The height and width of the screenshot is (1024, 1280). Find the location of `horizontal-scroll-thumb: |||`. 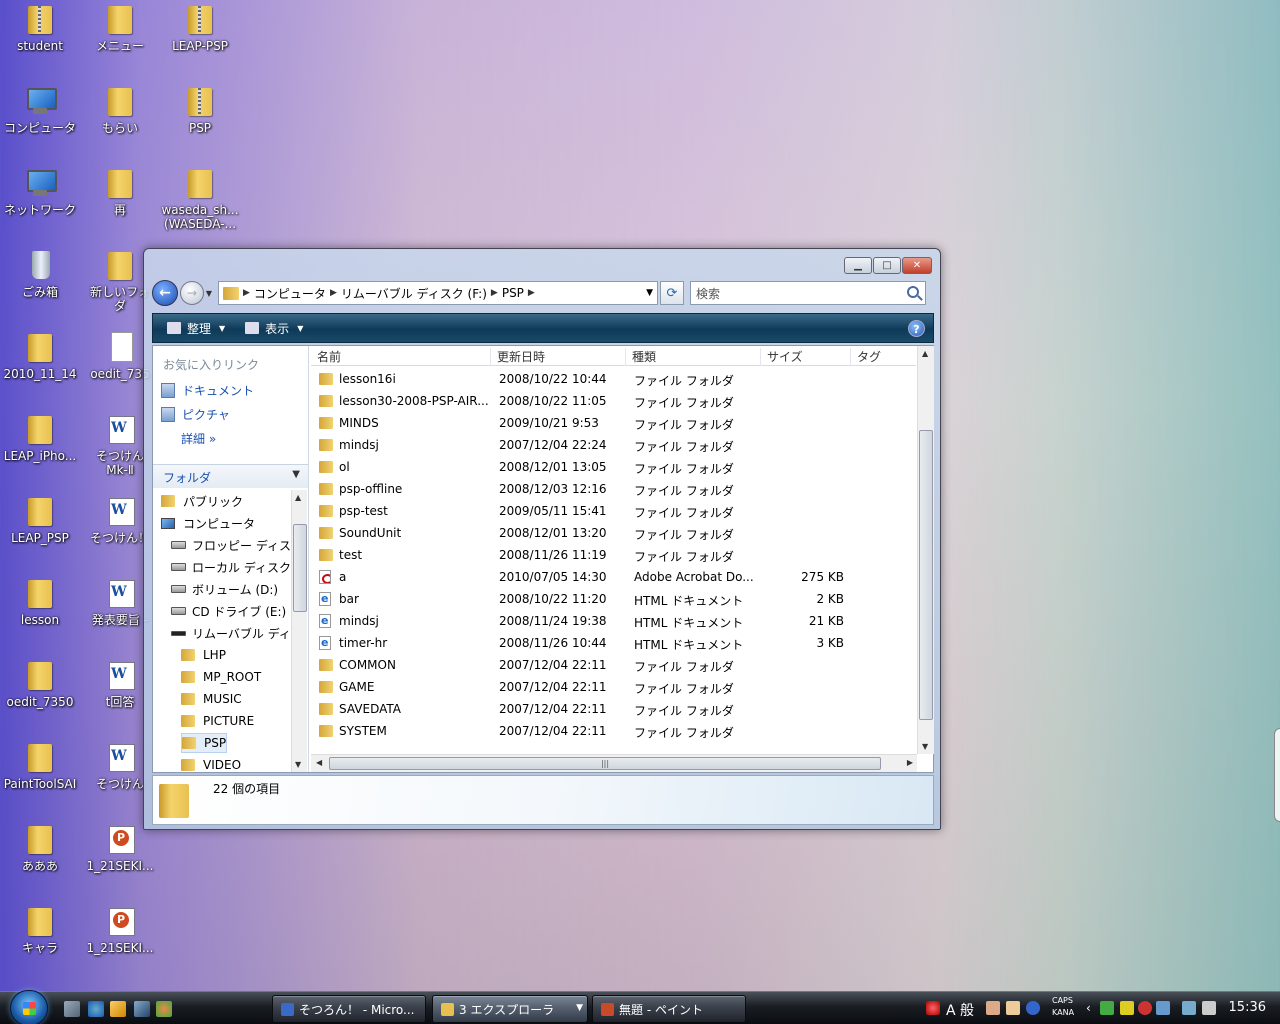

horizontal-scroll-thumb: ||| is located at coordinates (605, 763).